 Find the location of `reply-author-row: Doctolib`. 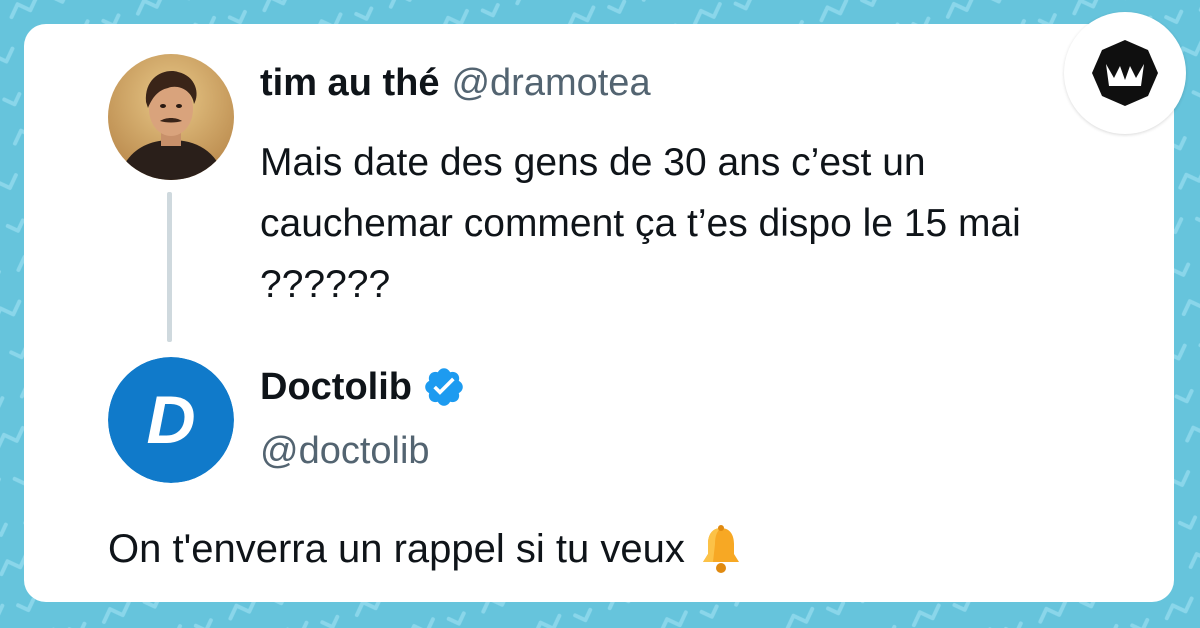

reply-author-row: Doctolib is located at coordinates (363, 387).